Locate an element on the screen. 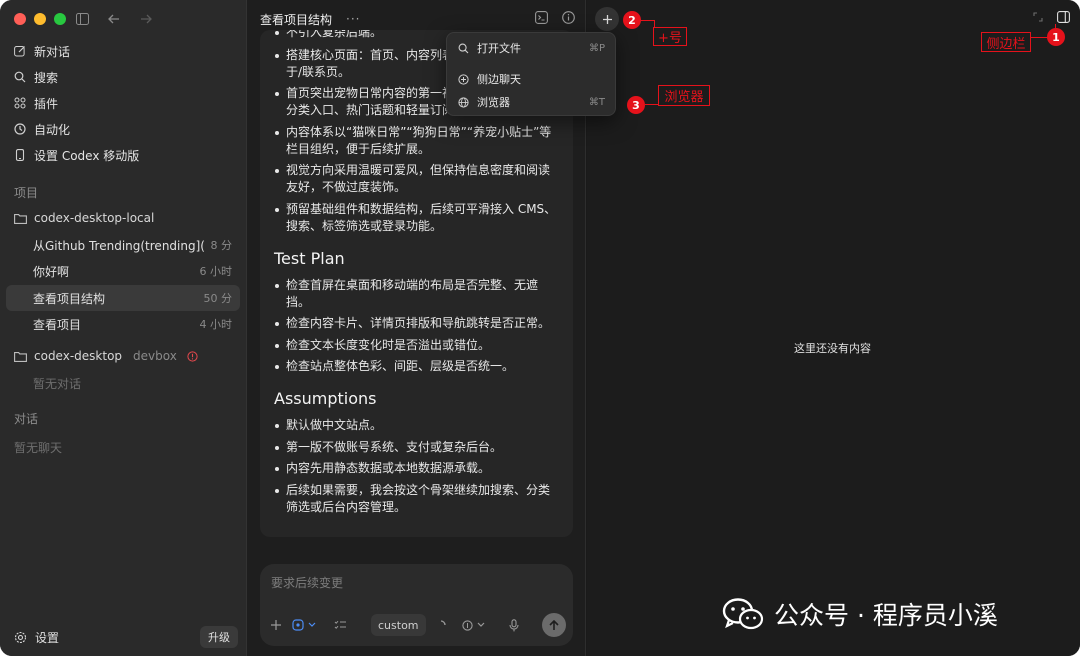 The height and width of the screenshot is (656, 1080). wechat-logo-icon is located at coordinates (743, 614).